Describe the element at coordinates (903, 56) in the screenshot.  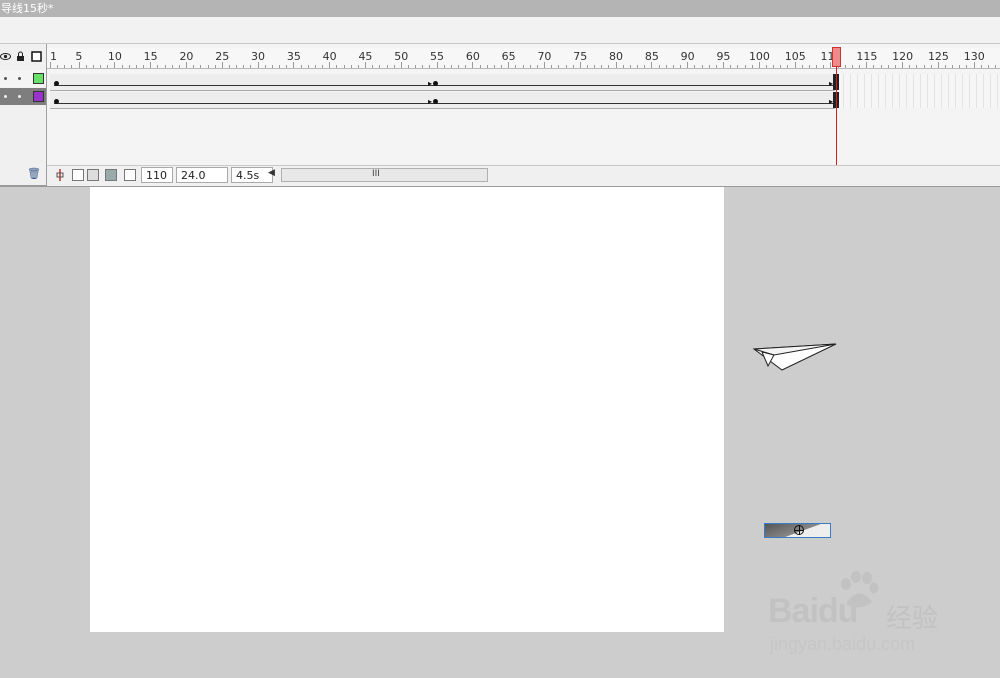
I see `ruler-label: 120` at that location.